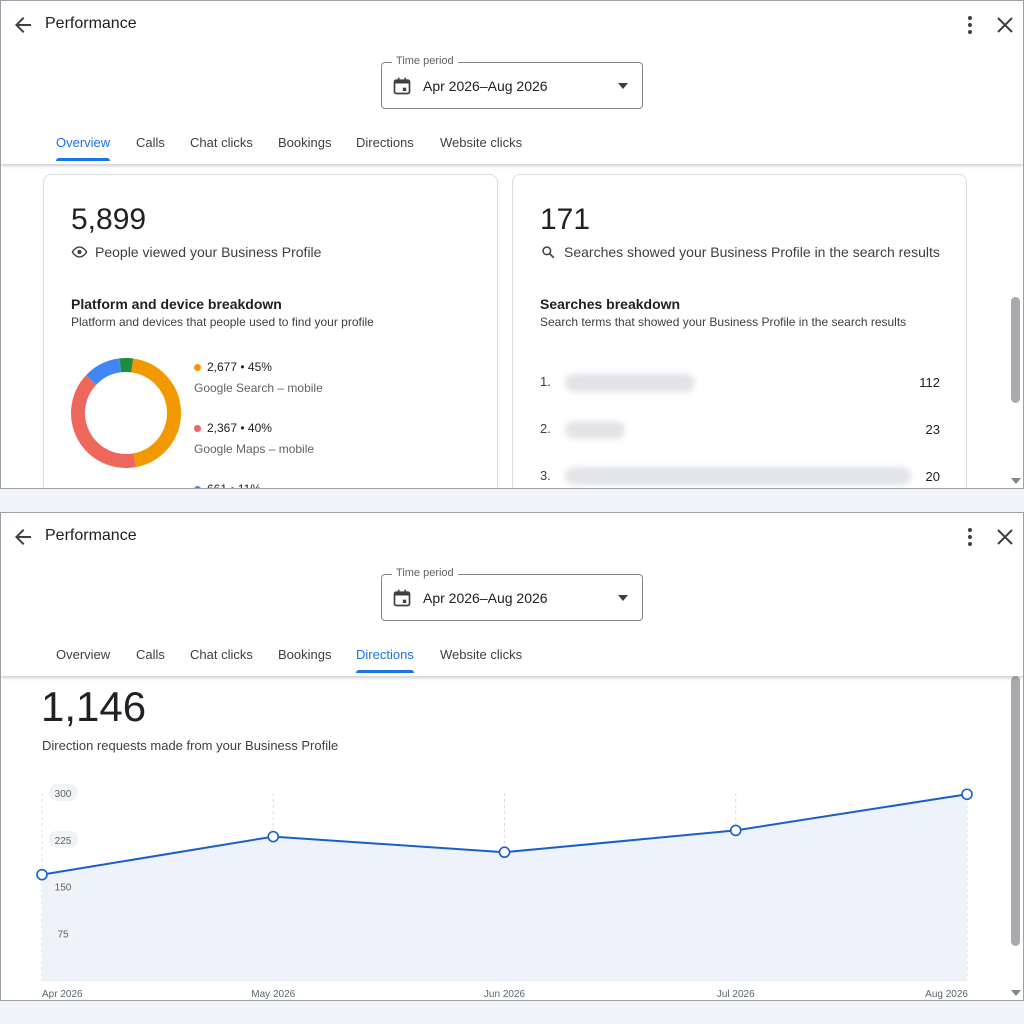 This screenshot has width=1024, height=1024. Describe the element at coordinates (254, 449) in the screenshot. I see `legend-label: Google Maps – mobile` at that location.